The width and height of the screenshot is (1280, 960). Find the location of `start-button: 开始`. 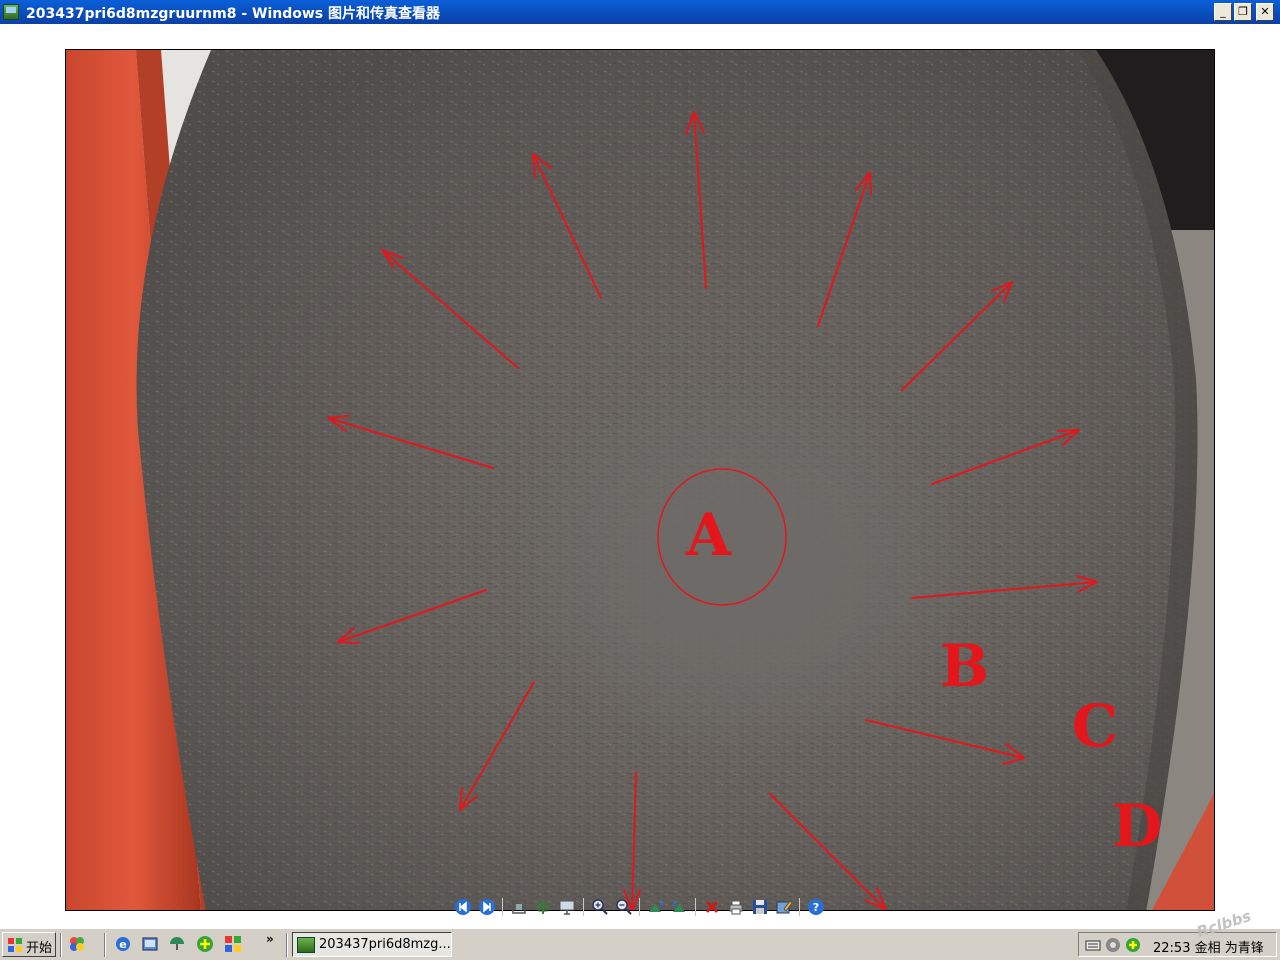

start-button: 开始 is located at coordinates (29, 944).